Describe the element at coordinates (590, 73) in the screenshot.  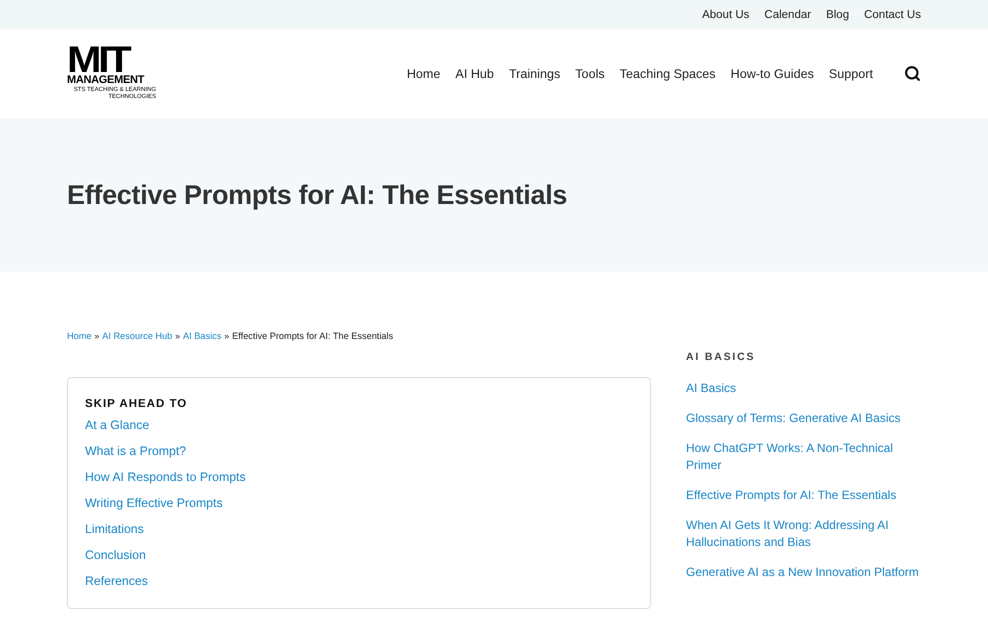
I see `nav-link: Tools` at that location.